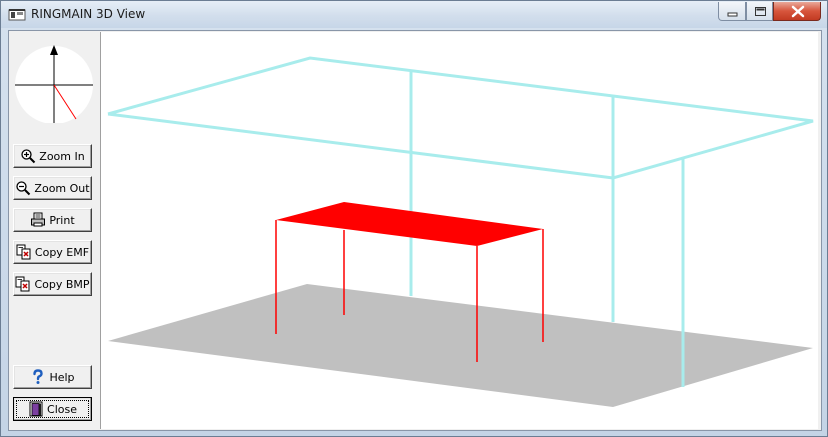  What do you see at coordinates (62, 284) in the screenshot?
I see `copy-bmp-label: Copy BMP` at bounding box center [62, 284].